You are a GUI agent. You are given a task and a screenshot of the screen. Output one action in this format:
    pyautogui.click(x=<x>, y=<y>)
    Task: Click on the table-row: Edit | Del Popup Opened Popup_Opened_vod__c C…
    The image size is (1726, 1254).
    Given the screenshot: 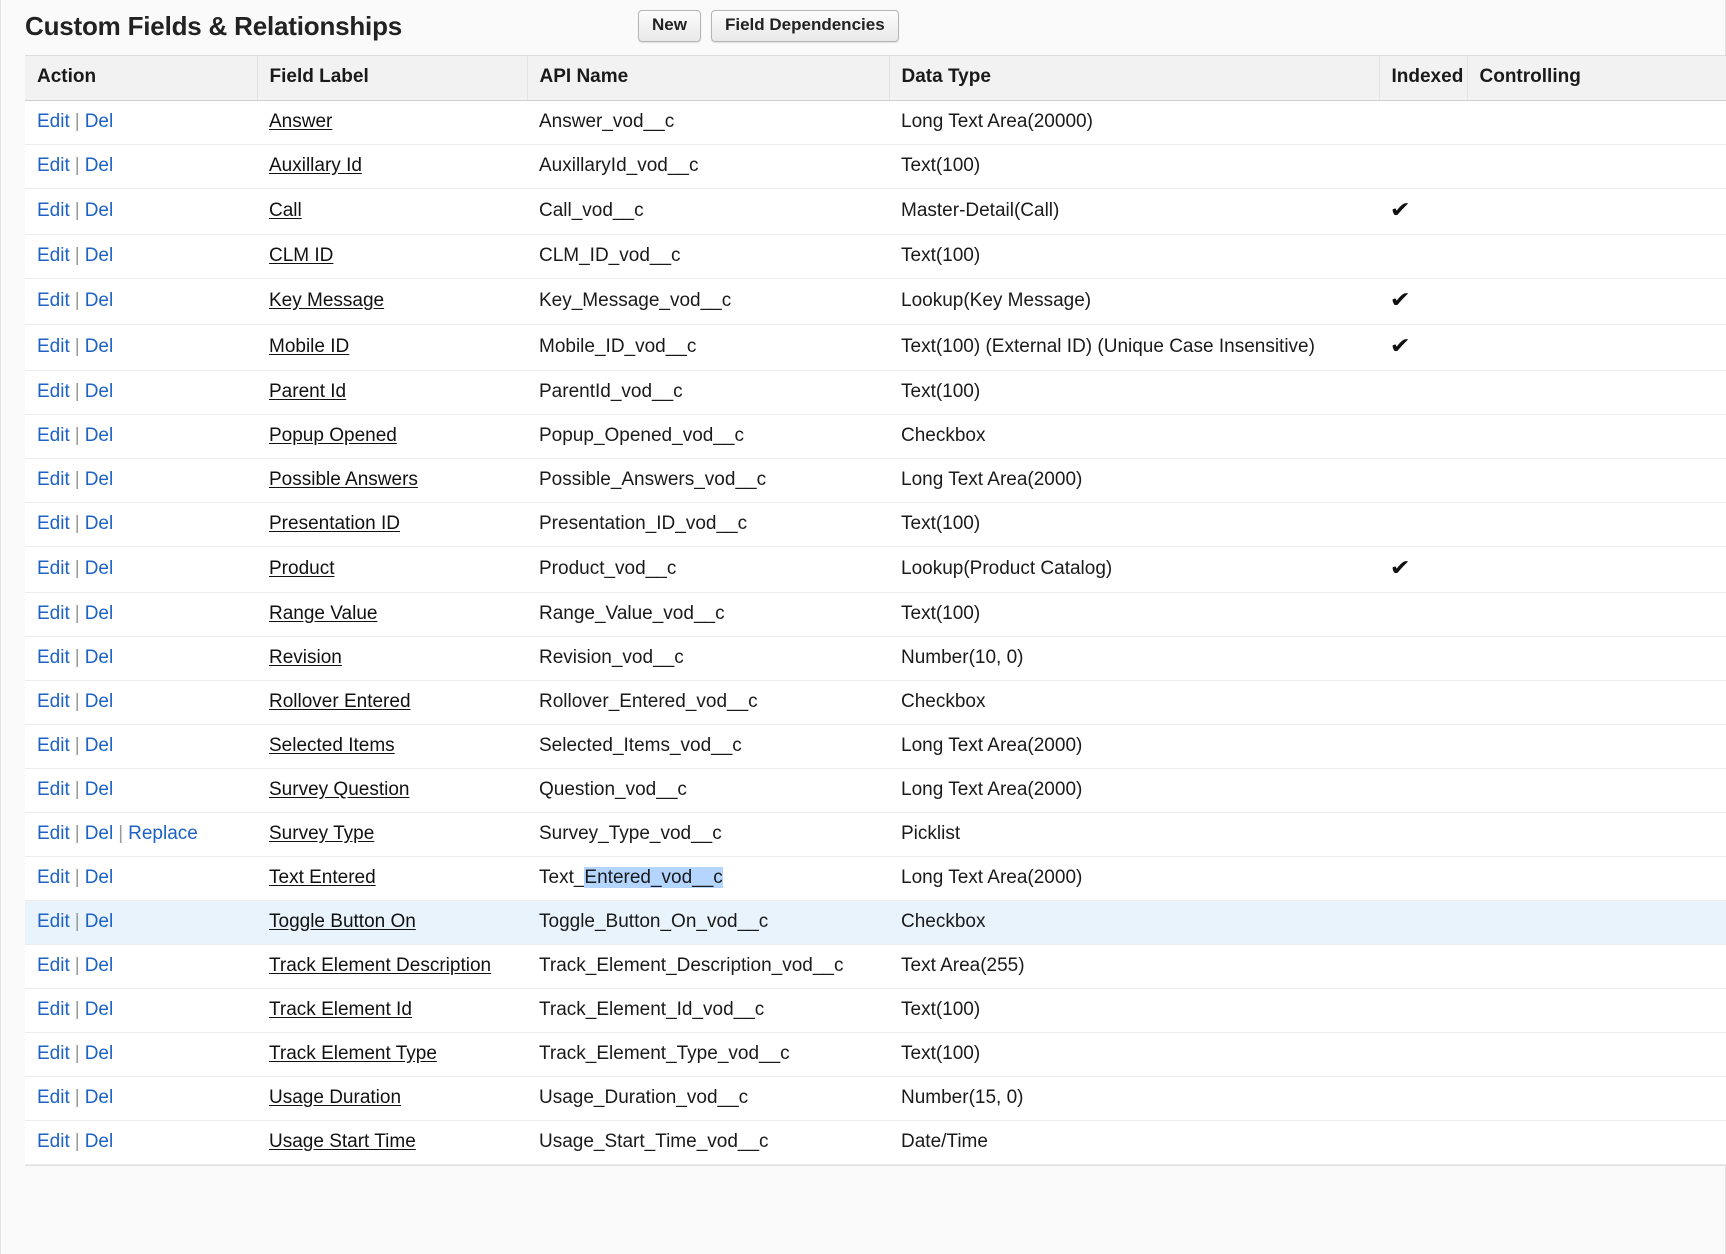 What is the action you would take?
    pyautogui.click(x=875, y=436)
    